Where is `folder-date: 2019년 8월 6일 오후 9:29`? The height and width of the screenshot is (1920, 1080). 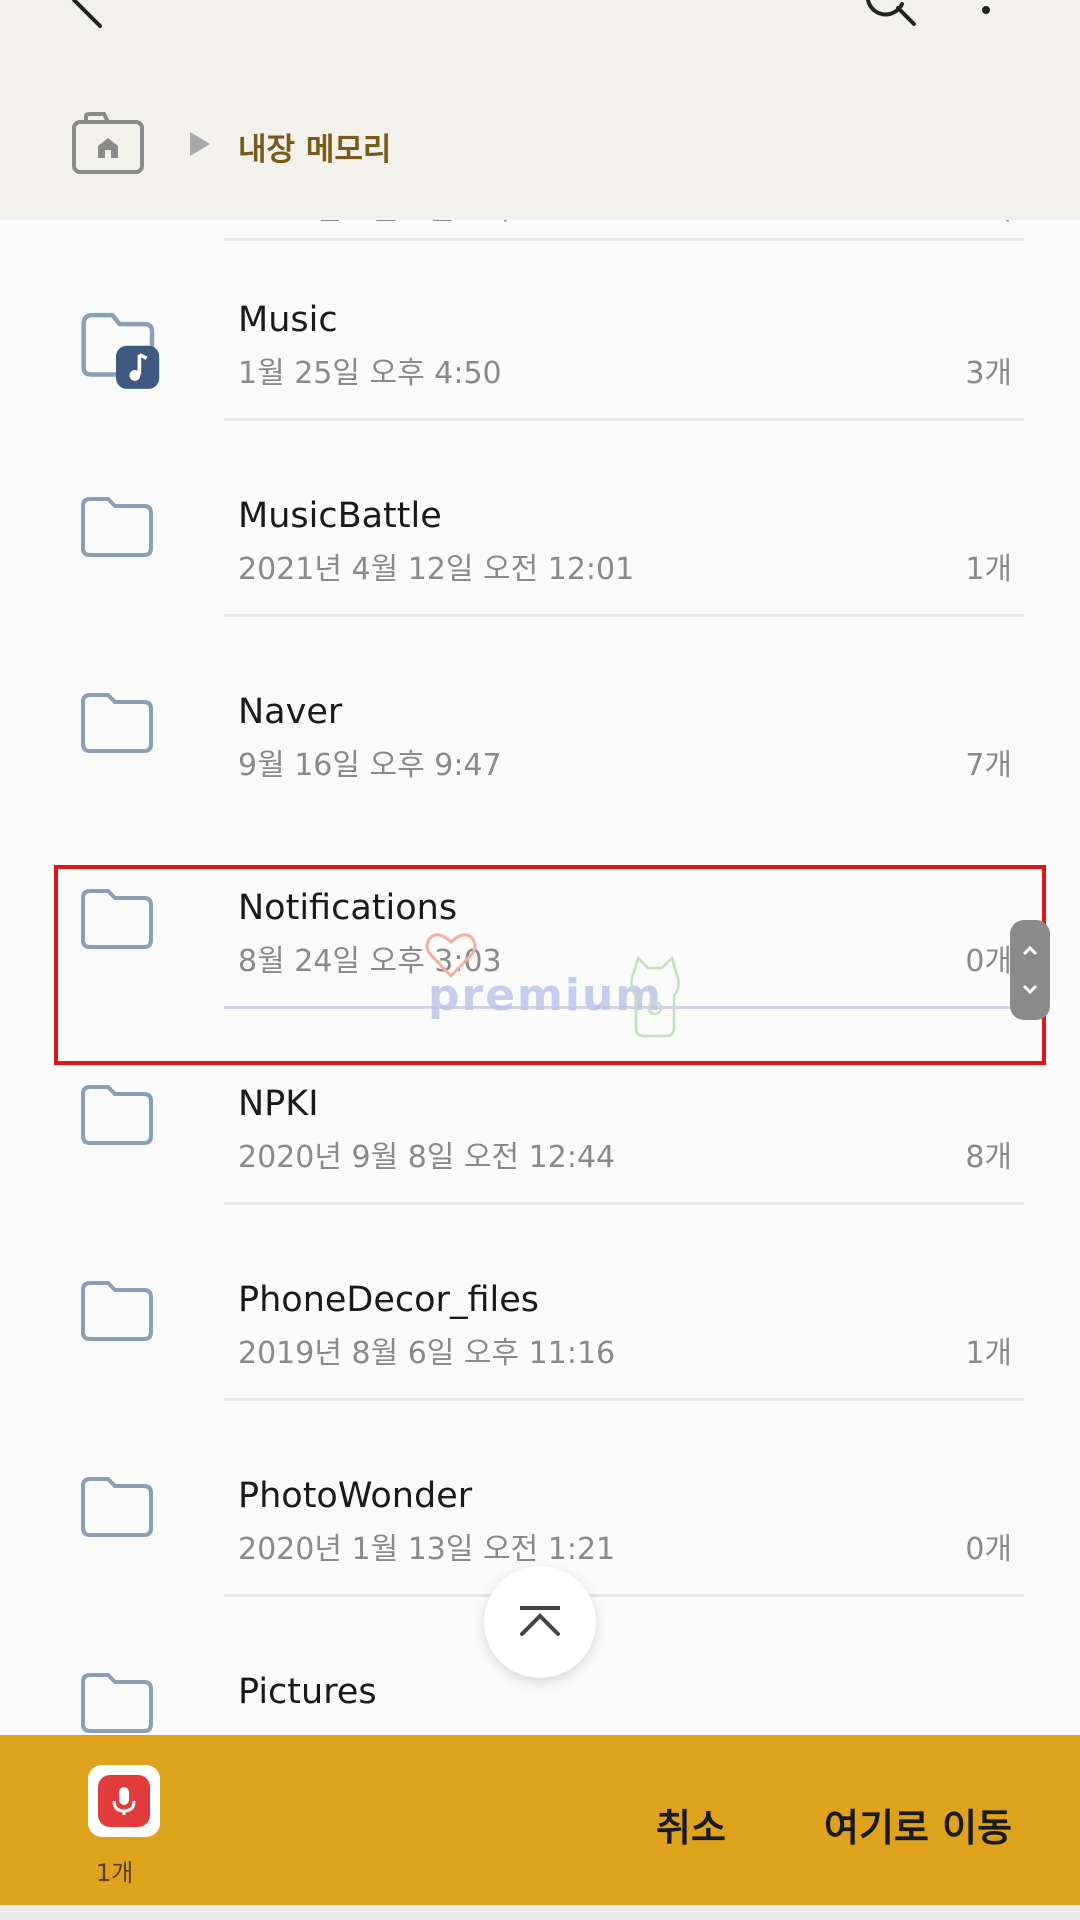 folder-date: 2019년 8월 6일 오후 9:29 is located at coordinates (417, 224).